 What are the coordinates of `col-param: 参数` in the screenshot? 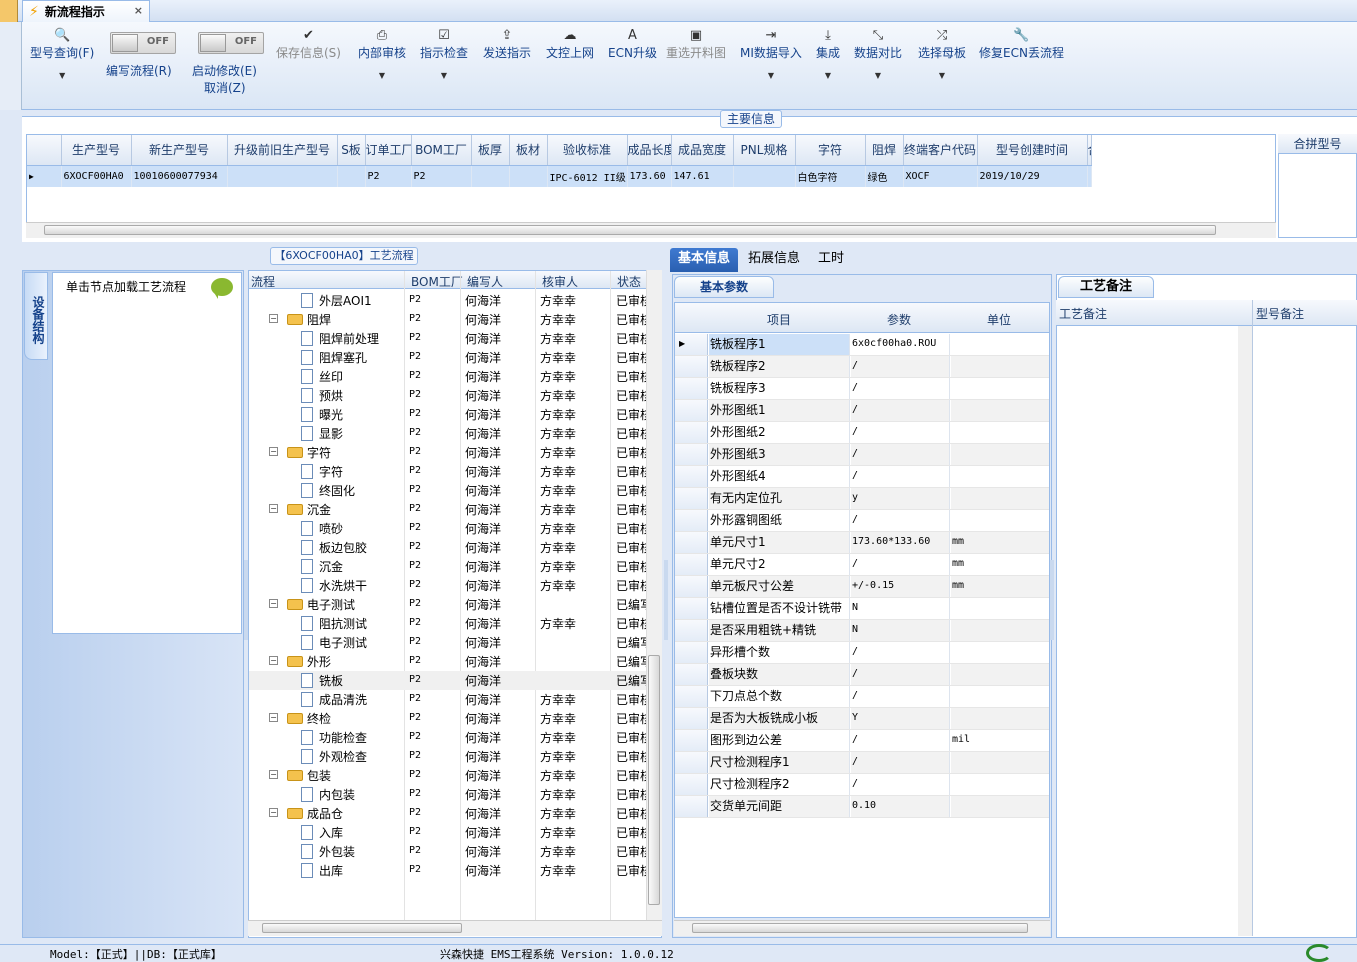 It's located at (899, 319).